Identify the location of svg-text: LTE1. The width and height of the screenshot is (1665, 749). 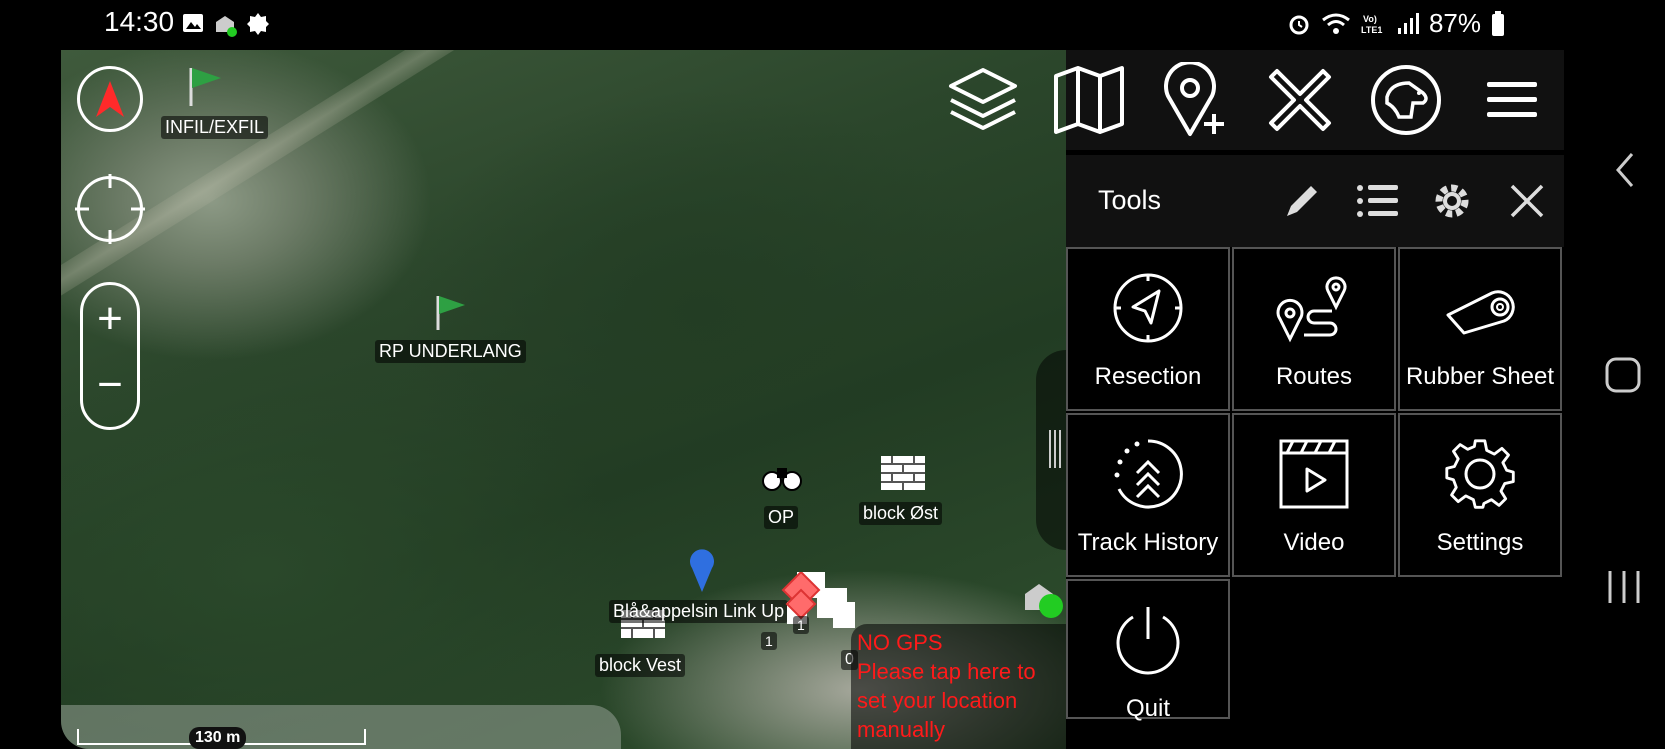
(1371, 30).